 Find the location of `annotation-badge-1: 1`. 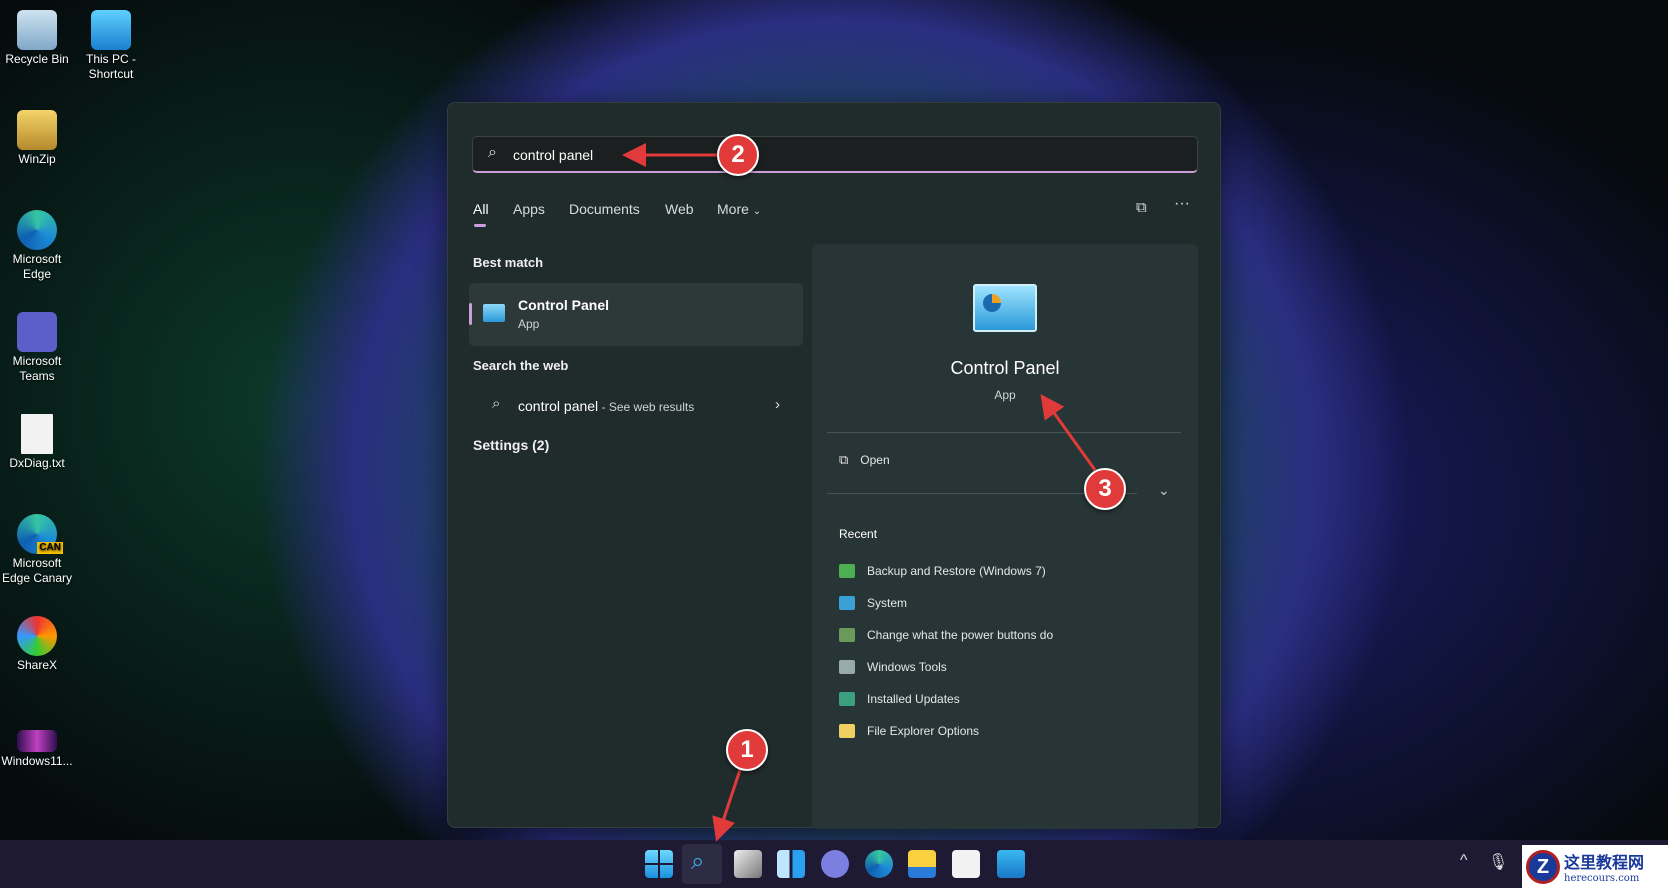

annotation-badge-1: 1 is located at coordinates (747, 750).